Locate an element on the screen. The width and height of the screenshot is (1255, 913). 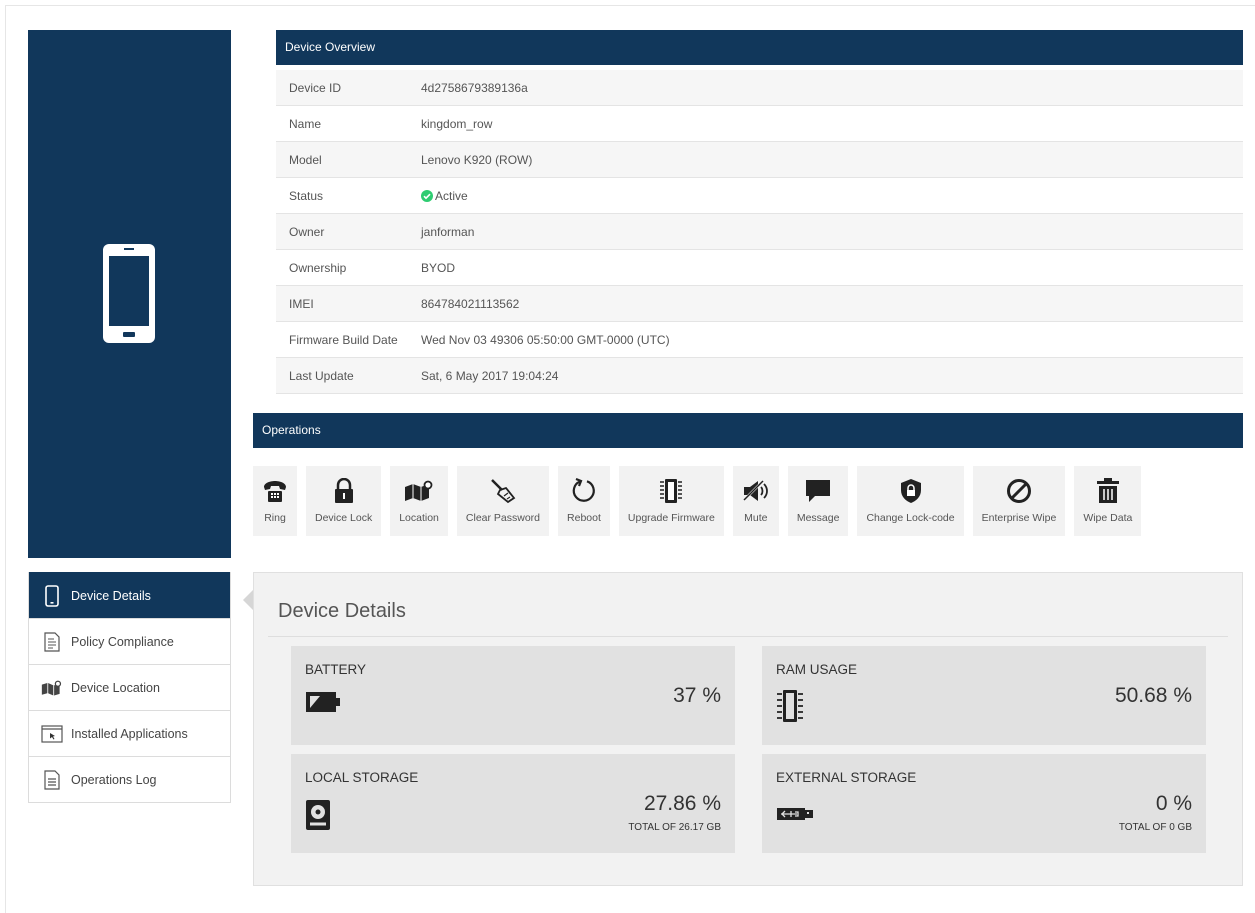
operations-header: Operations is located at coordinates (748, 430).